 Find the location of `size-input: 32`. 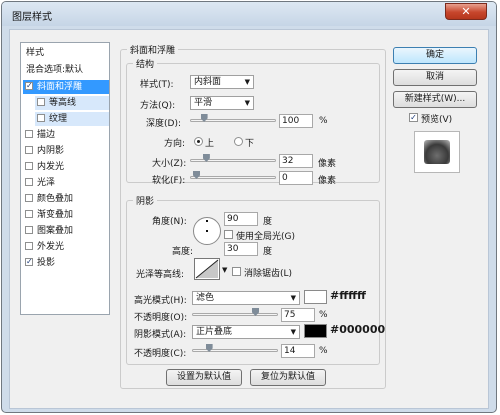

size-input: 32 is located at coordinates (296, 161).